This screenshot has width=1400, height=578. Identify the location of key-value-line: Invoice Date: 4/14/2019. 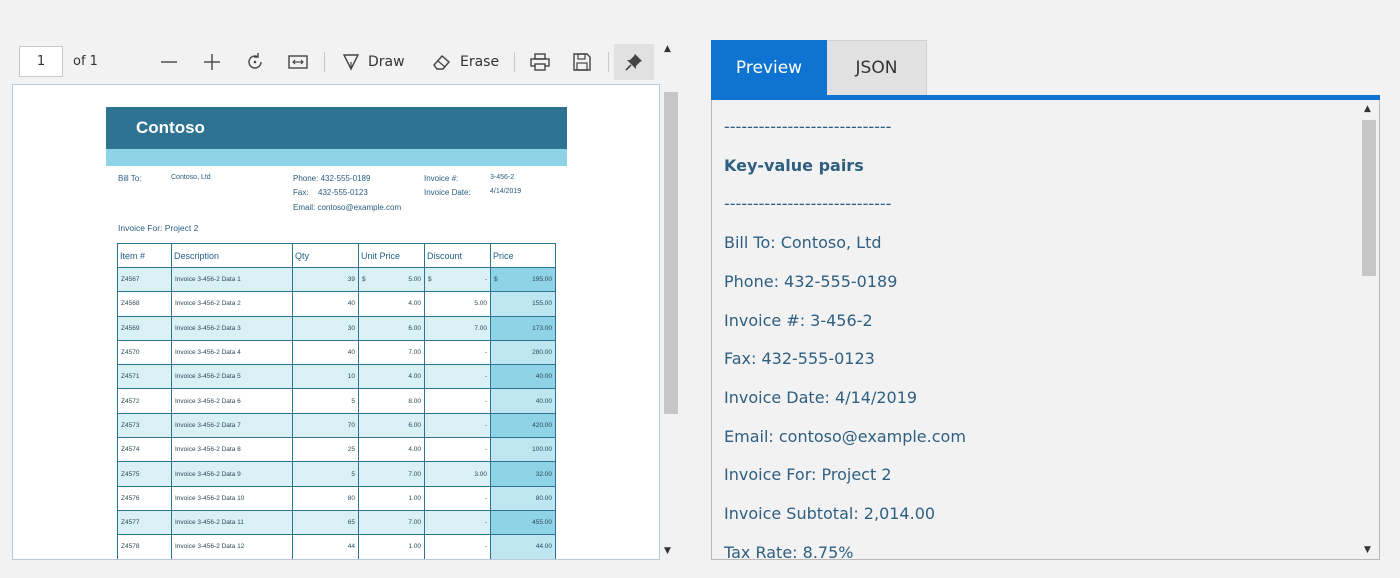
(821, 397).